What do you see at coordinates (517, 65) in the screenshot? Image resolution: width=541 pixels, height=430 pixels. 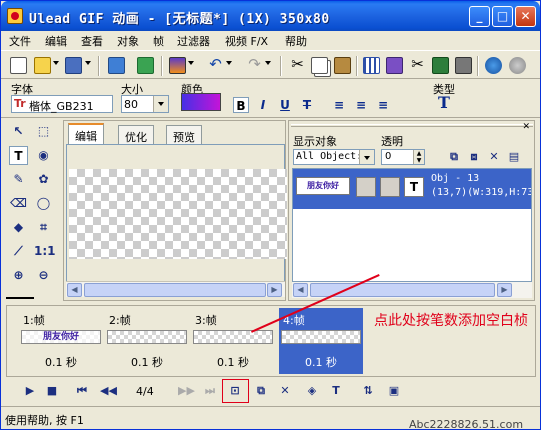 I see `web-icon` at bounding box center [517, 65].